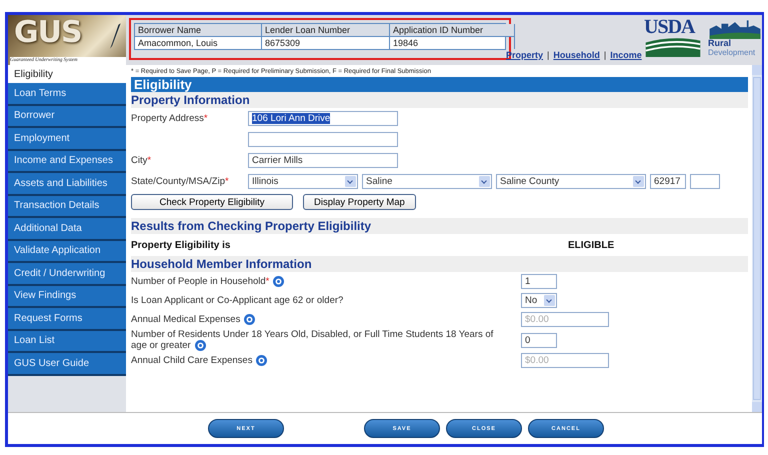 The image size is (768, 455). Describe the element at coordinates (67, 184) in the screenshot. I see `sidebar-item: Assets and Liabilities` at that location.